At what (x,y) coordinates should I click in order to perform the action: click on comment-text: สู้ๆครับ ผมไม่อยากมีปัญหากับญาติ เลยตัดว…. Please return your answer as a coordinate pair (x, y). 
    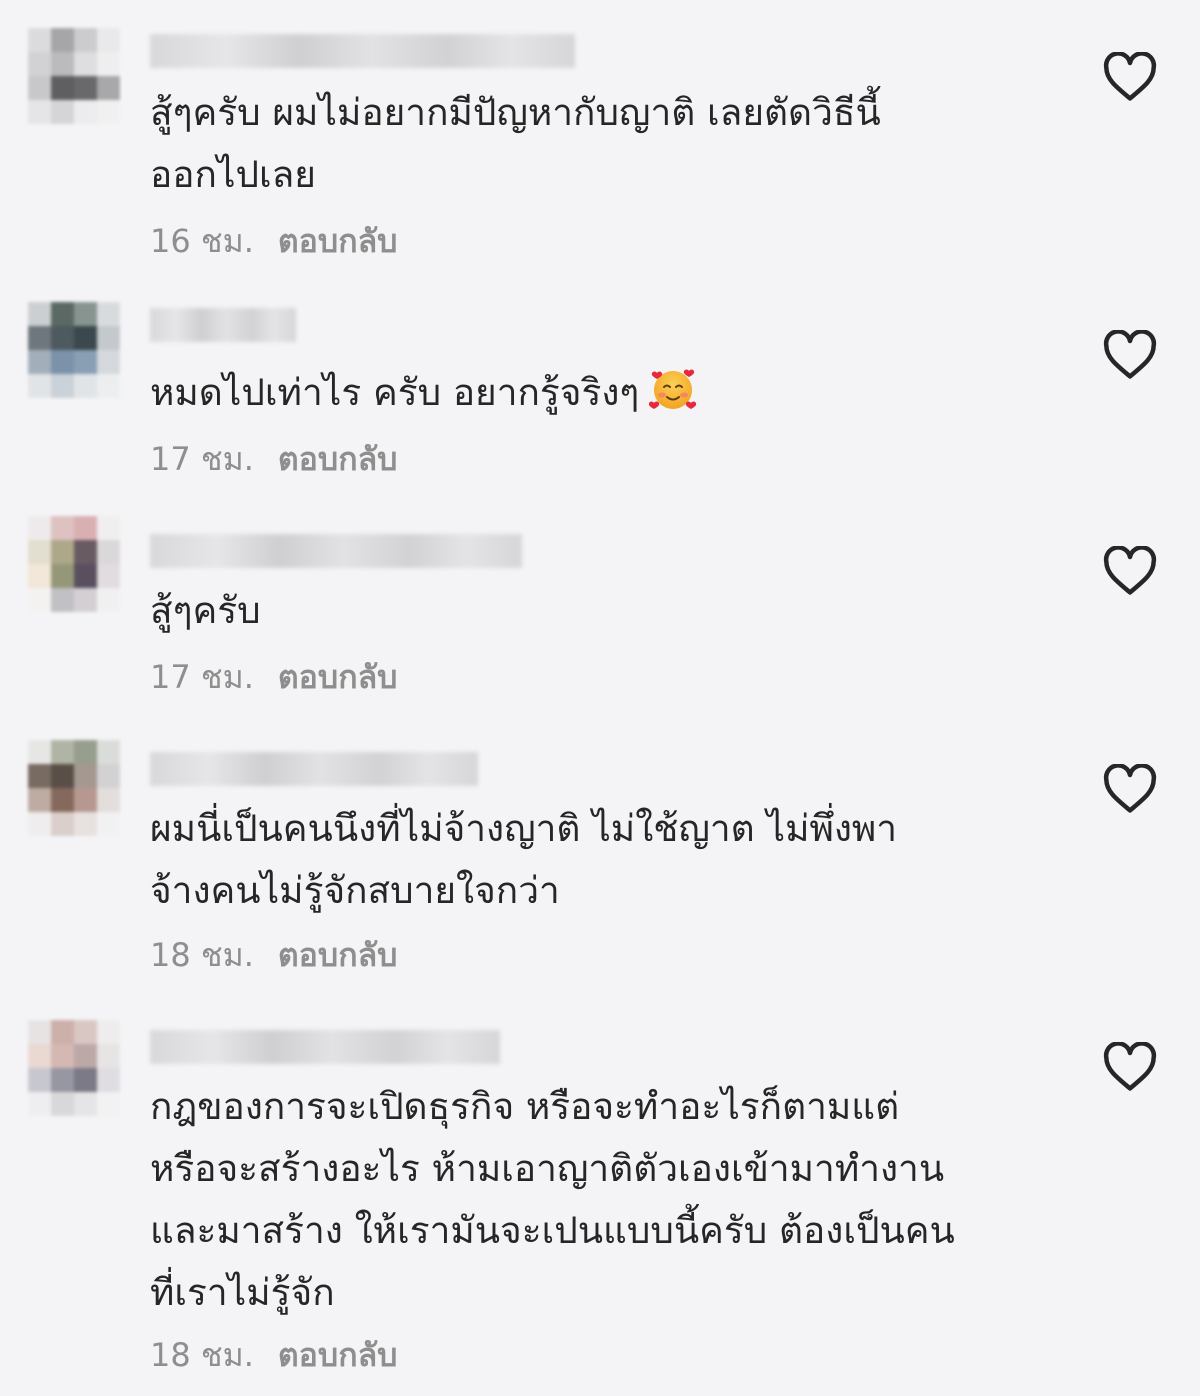
    Looking at the image, I should click on (515, 143).